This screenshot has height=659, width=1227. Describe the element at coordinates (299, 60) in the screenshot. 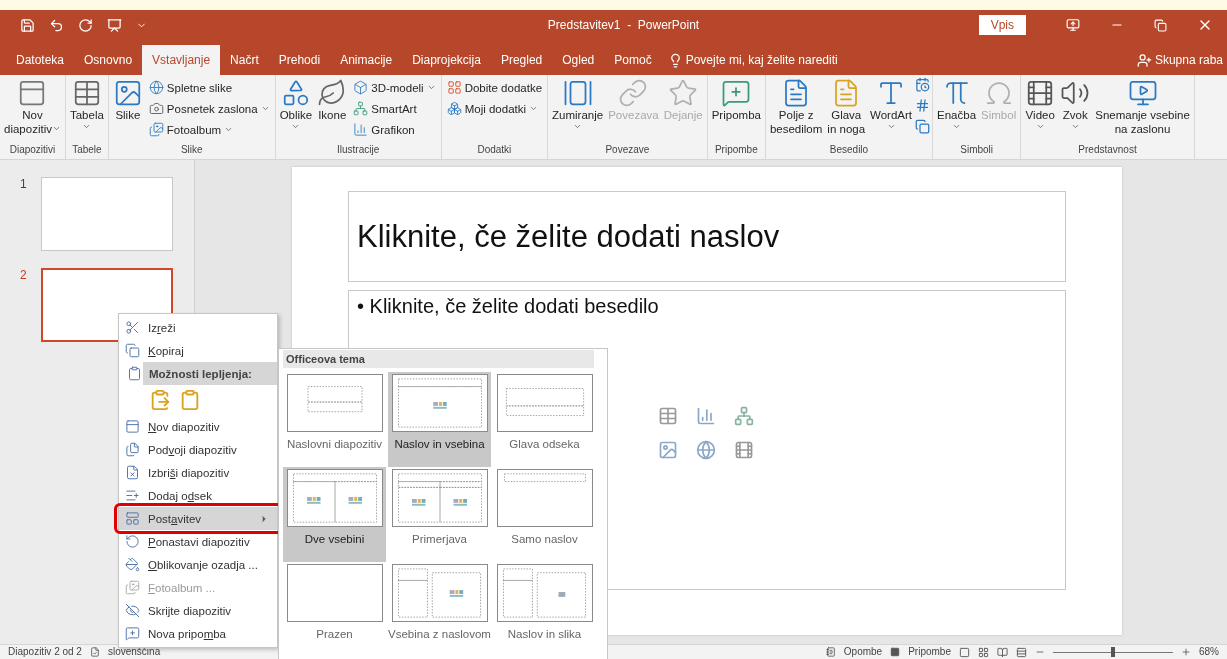

I see `ribbon-tab: Prehodi` at that location.